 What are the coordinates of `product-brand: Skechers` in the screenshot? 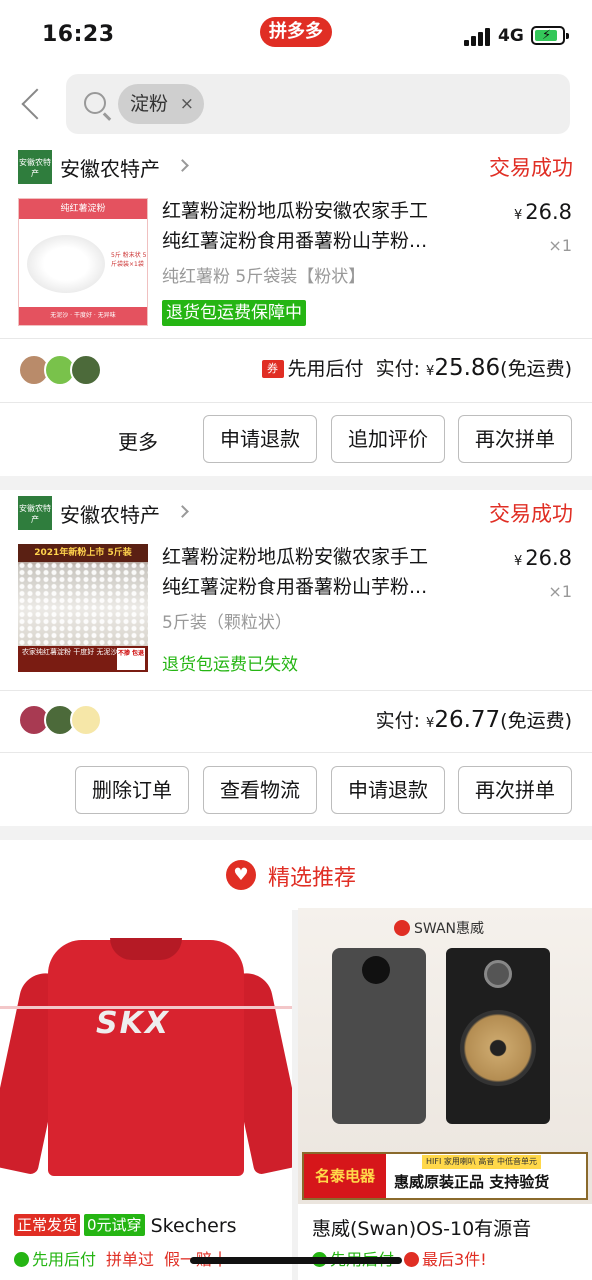 It's located at (193, 1226).